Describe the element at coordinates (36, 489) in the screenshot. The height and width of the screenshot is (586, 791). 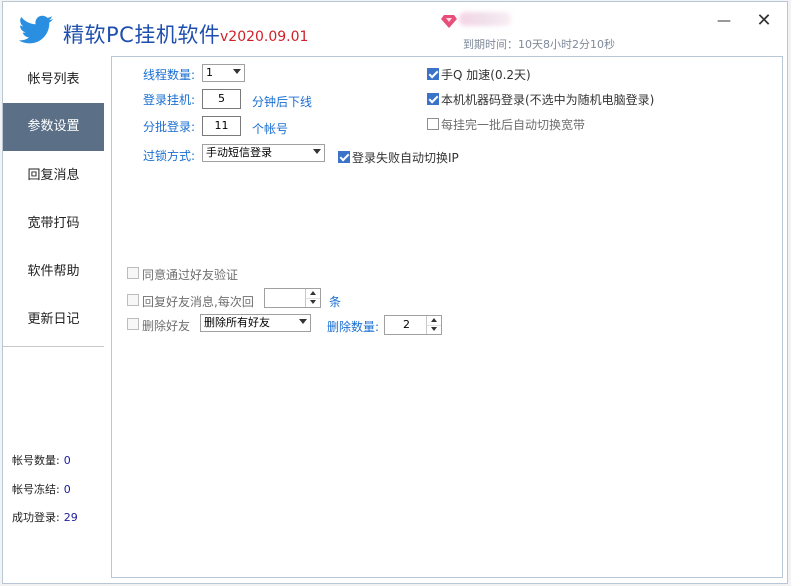
I see `stat-label: 帐号冻结:` at that location.